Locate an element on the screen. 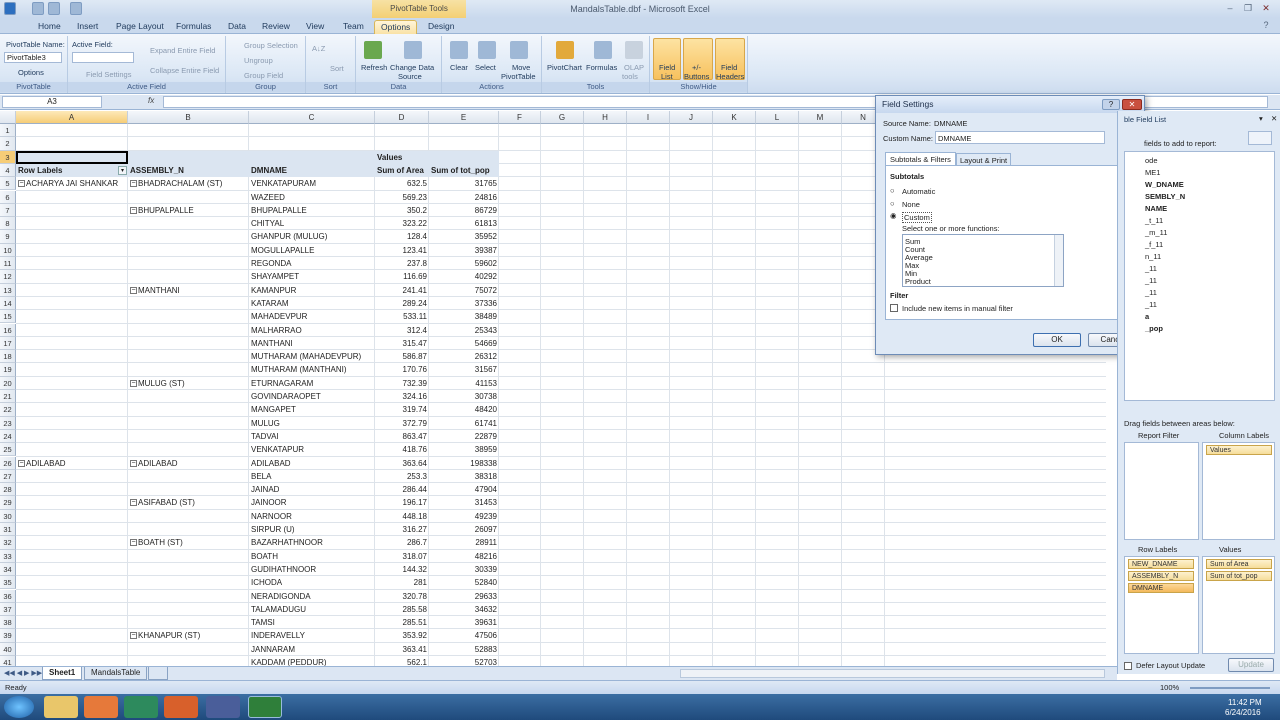 The height and width of the screenshot is (720, 1280). column-header-l: L is located at coordinates (777, 117).